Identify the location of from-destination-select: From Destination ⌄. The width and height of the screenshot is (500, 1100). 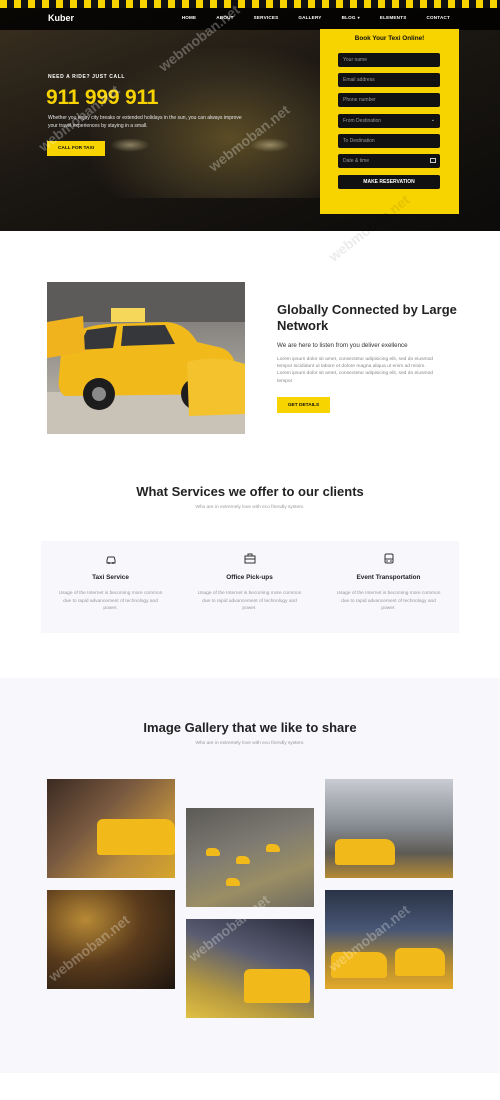
(389, 121).